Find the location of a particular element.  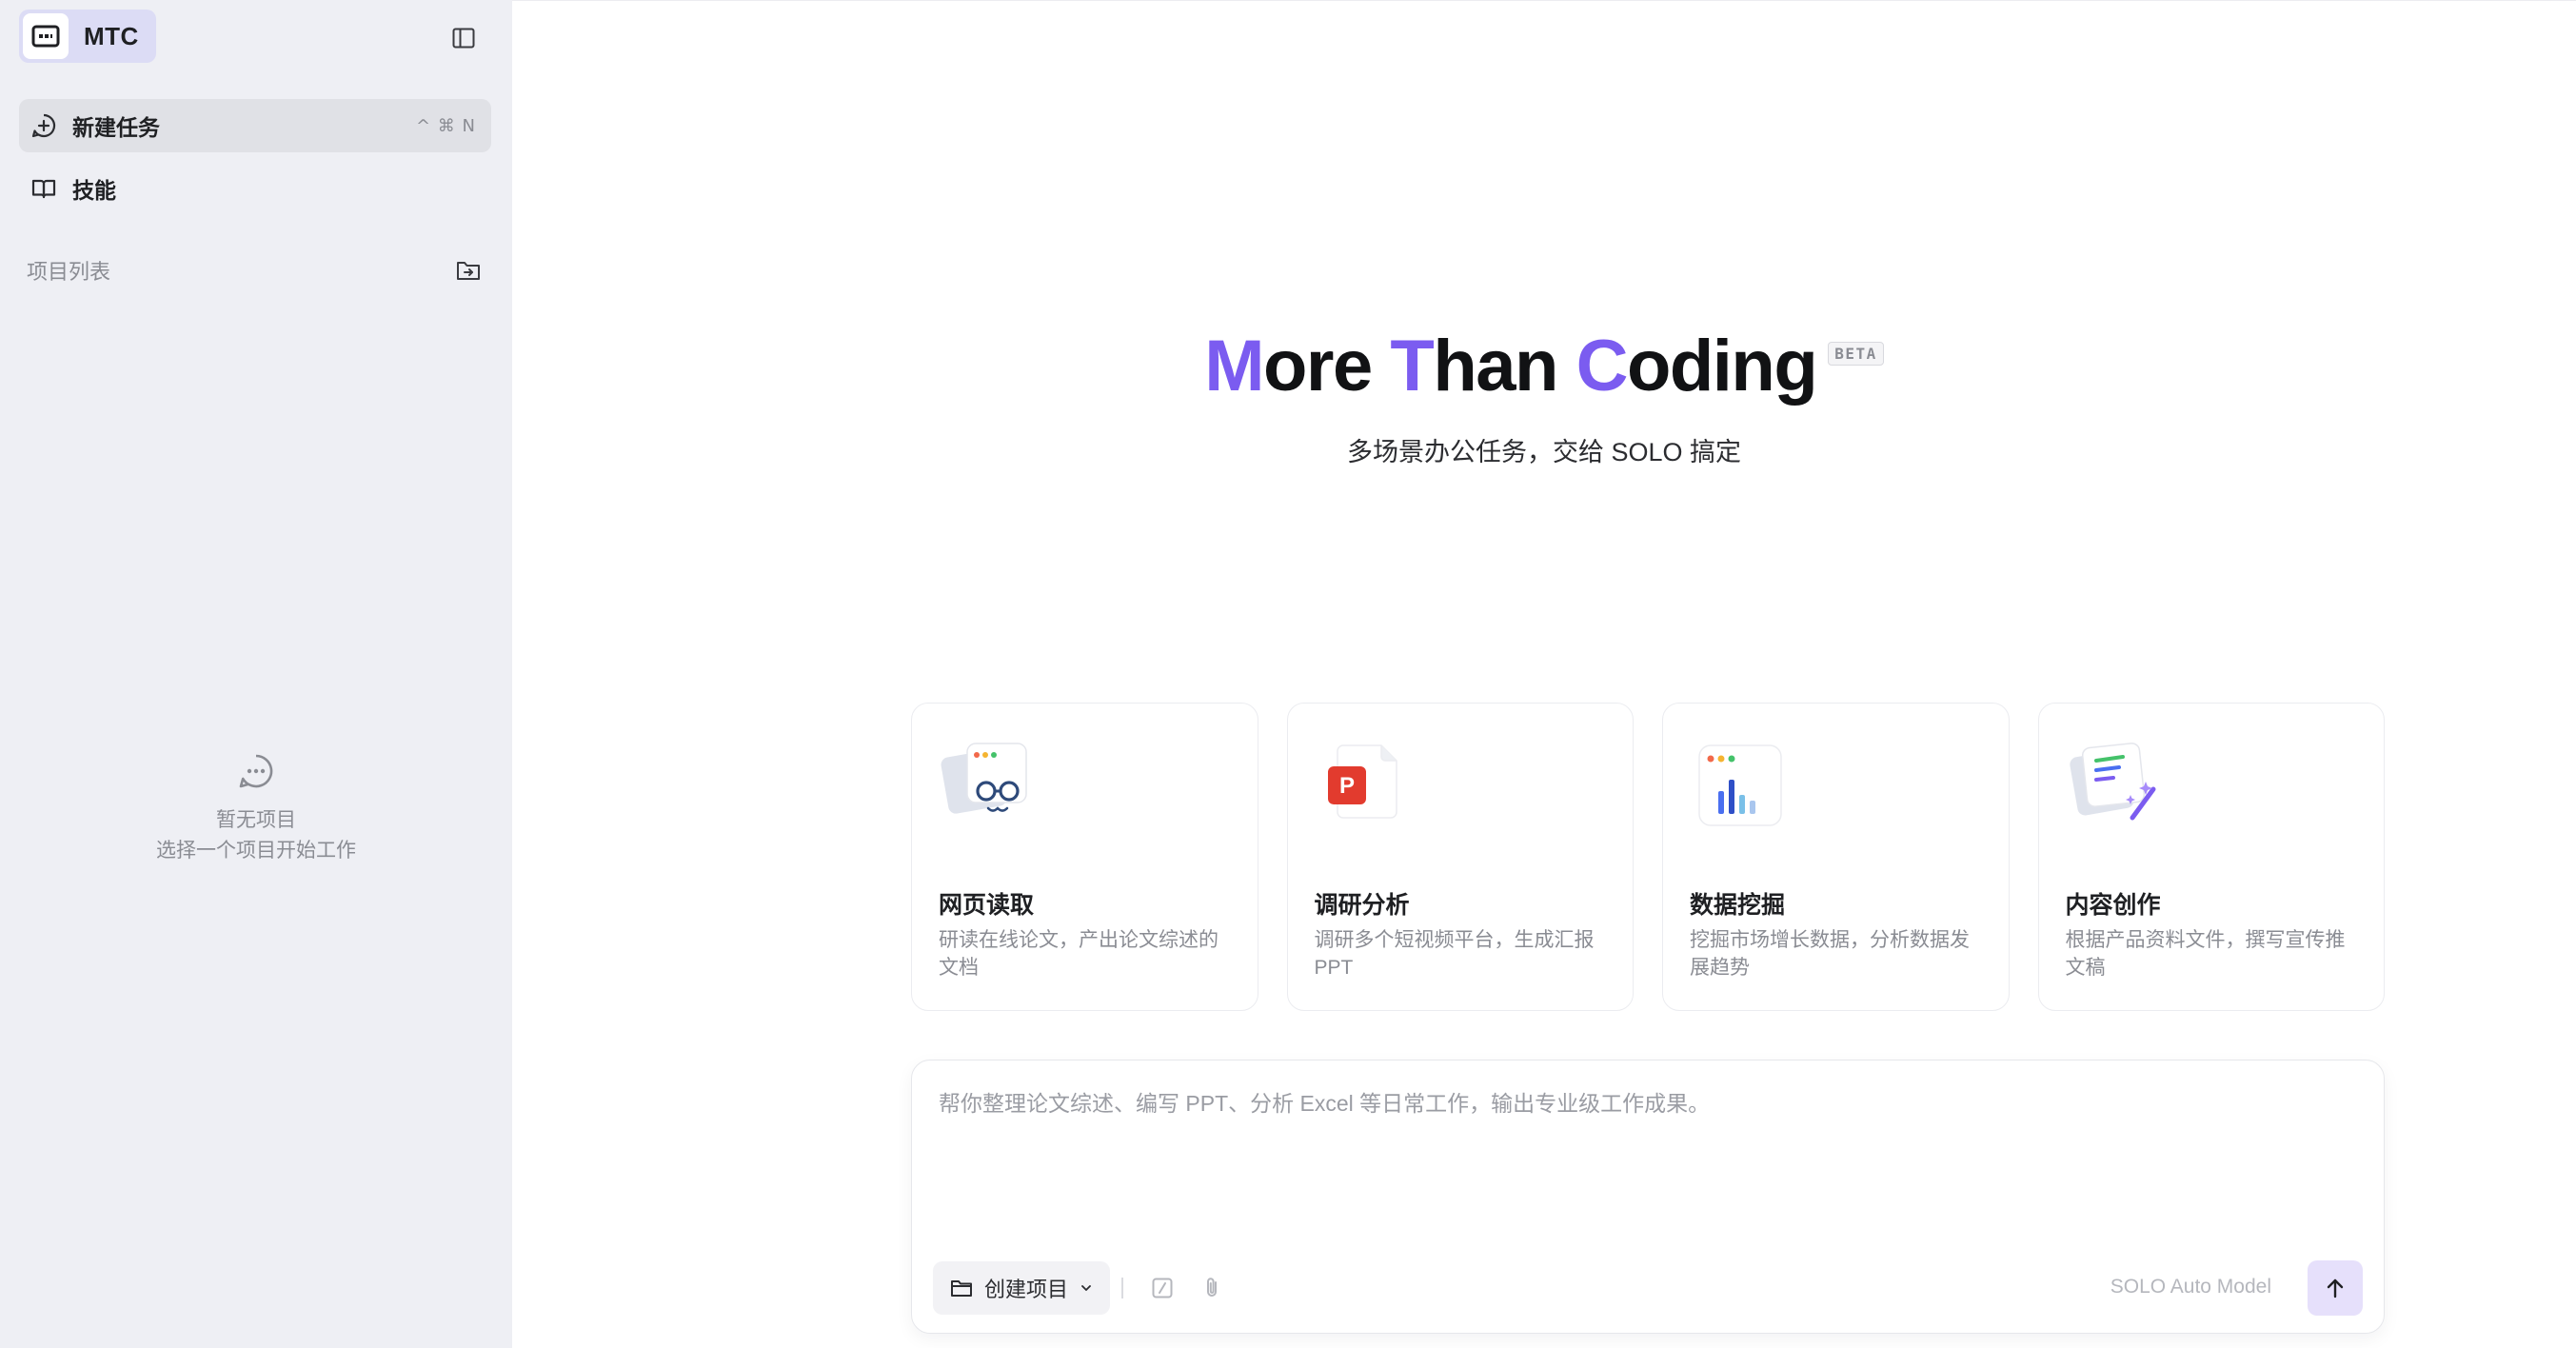

card-description: 挖掘市场增长数据，分析数据发展趋势 is located at coordinates (1830, 954).